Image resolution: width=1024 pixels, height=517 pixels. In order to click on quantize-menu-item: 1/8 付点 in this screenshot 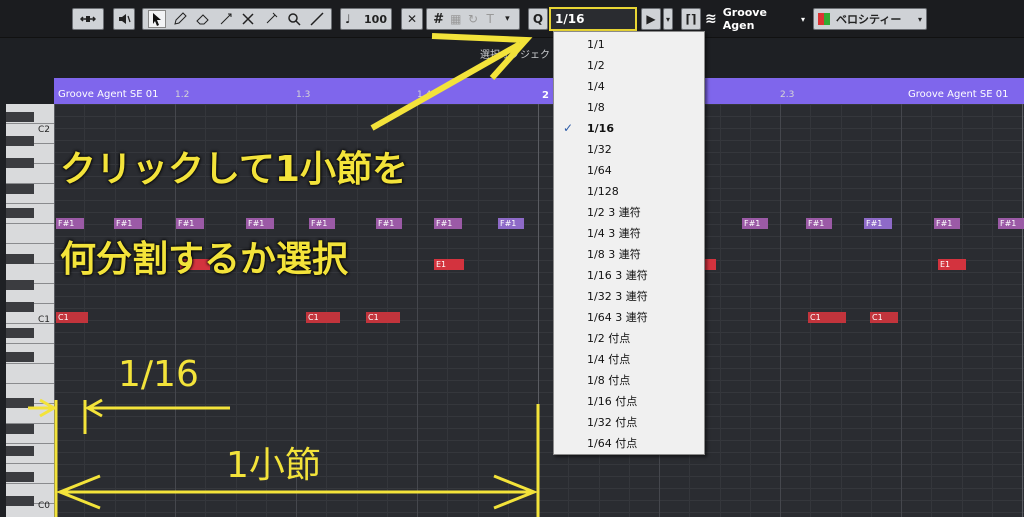, I will do `click(629, 380)`.